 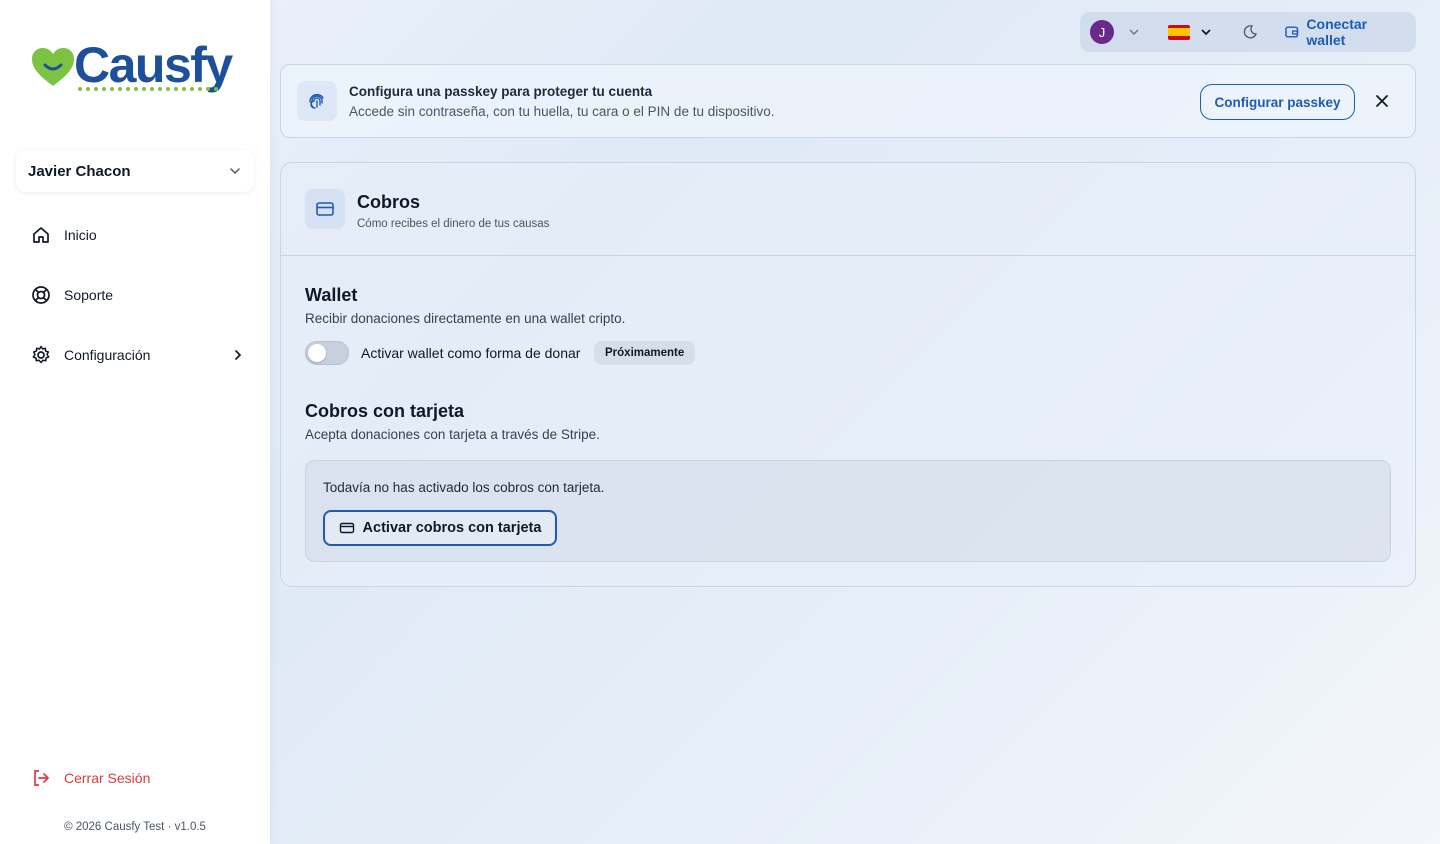 What do you see at coordinates (471, 353) in the screenshot?
I see `wallet-toggle-label: Activar wallet como forma de donar` at bounding box center [471, 353].